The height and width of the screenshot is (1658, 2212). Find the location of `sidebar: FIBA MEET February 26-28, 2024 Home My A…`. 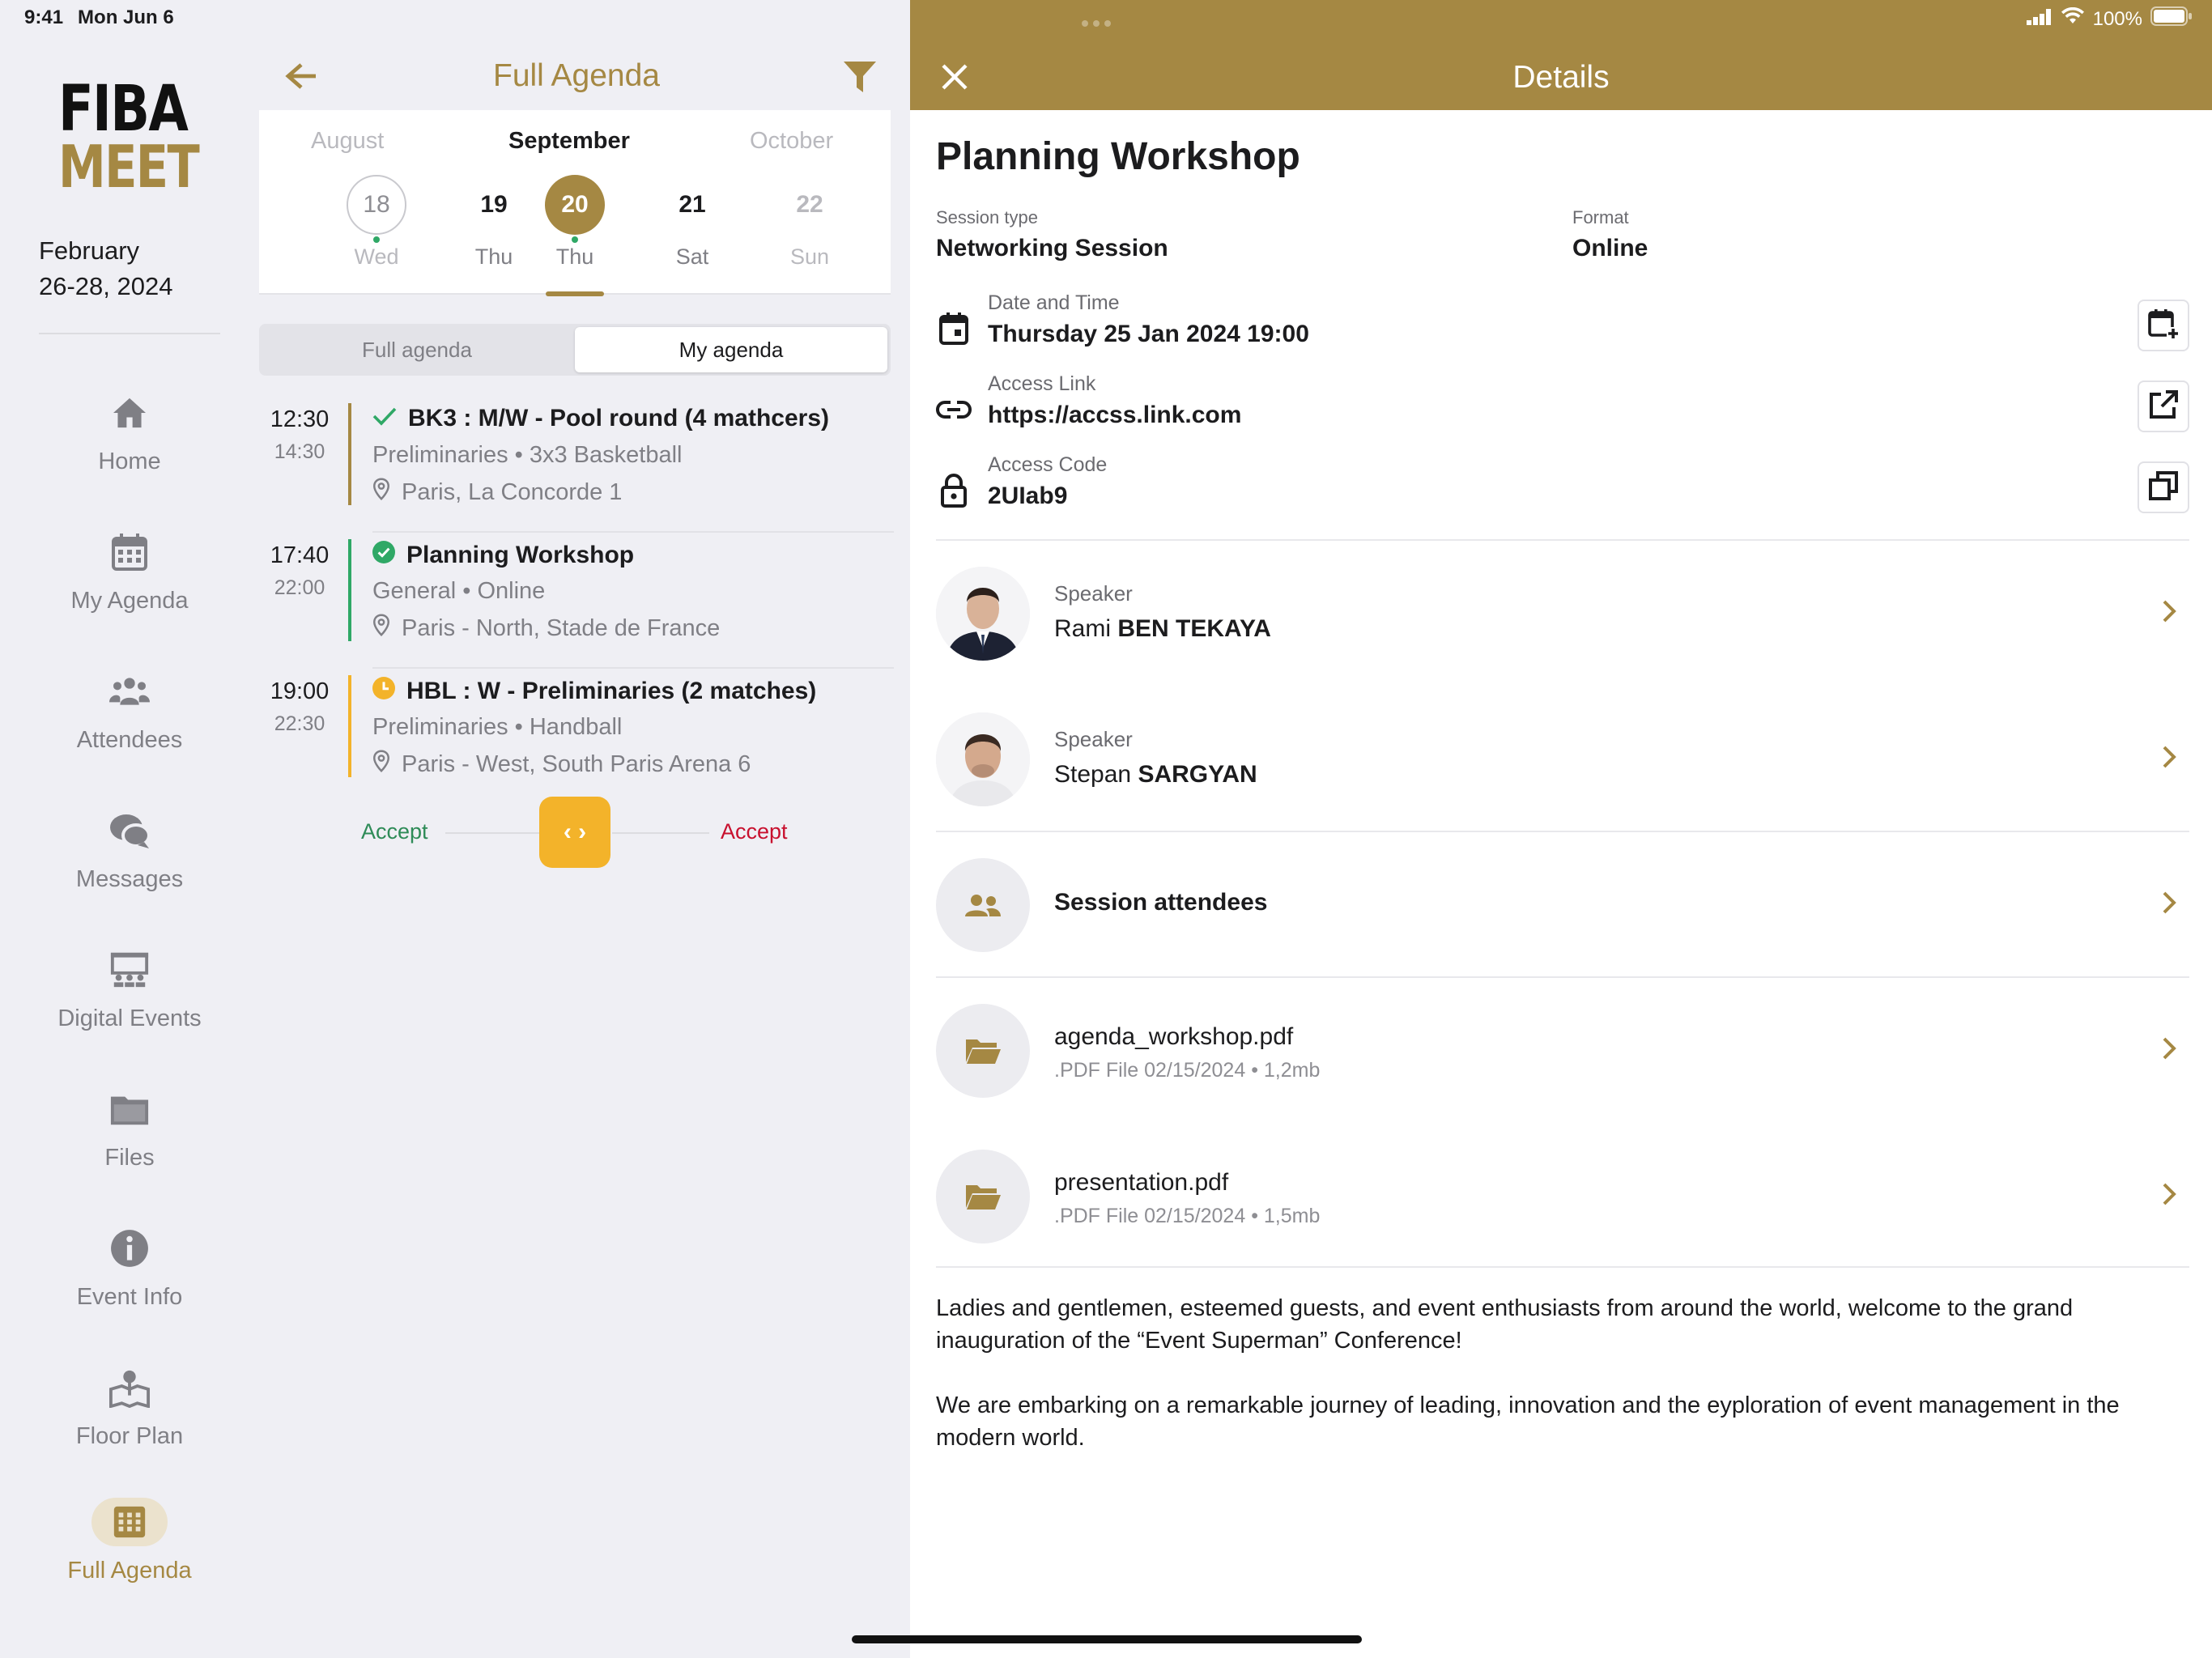

sidebar: FIBA MEET February 26-28, 2024 Home My A… is located at coordinates (130, 853).